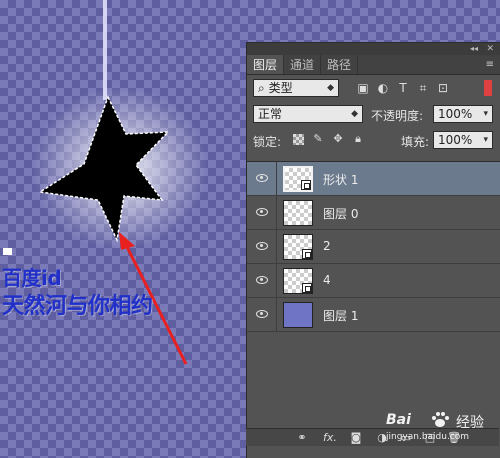 Image resolution: width=500 pixels, height=458 pixels. Describe the element at coordinates (7, 251) in the screenshot. I see `selection-marker` at that location.